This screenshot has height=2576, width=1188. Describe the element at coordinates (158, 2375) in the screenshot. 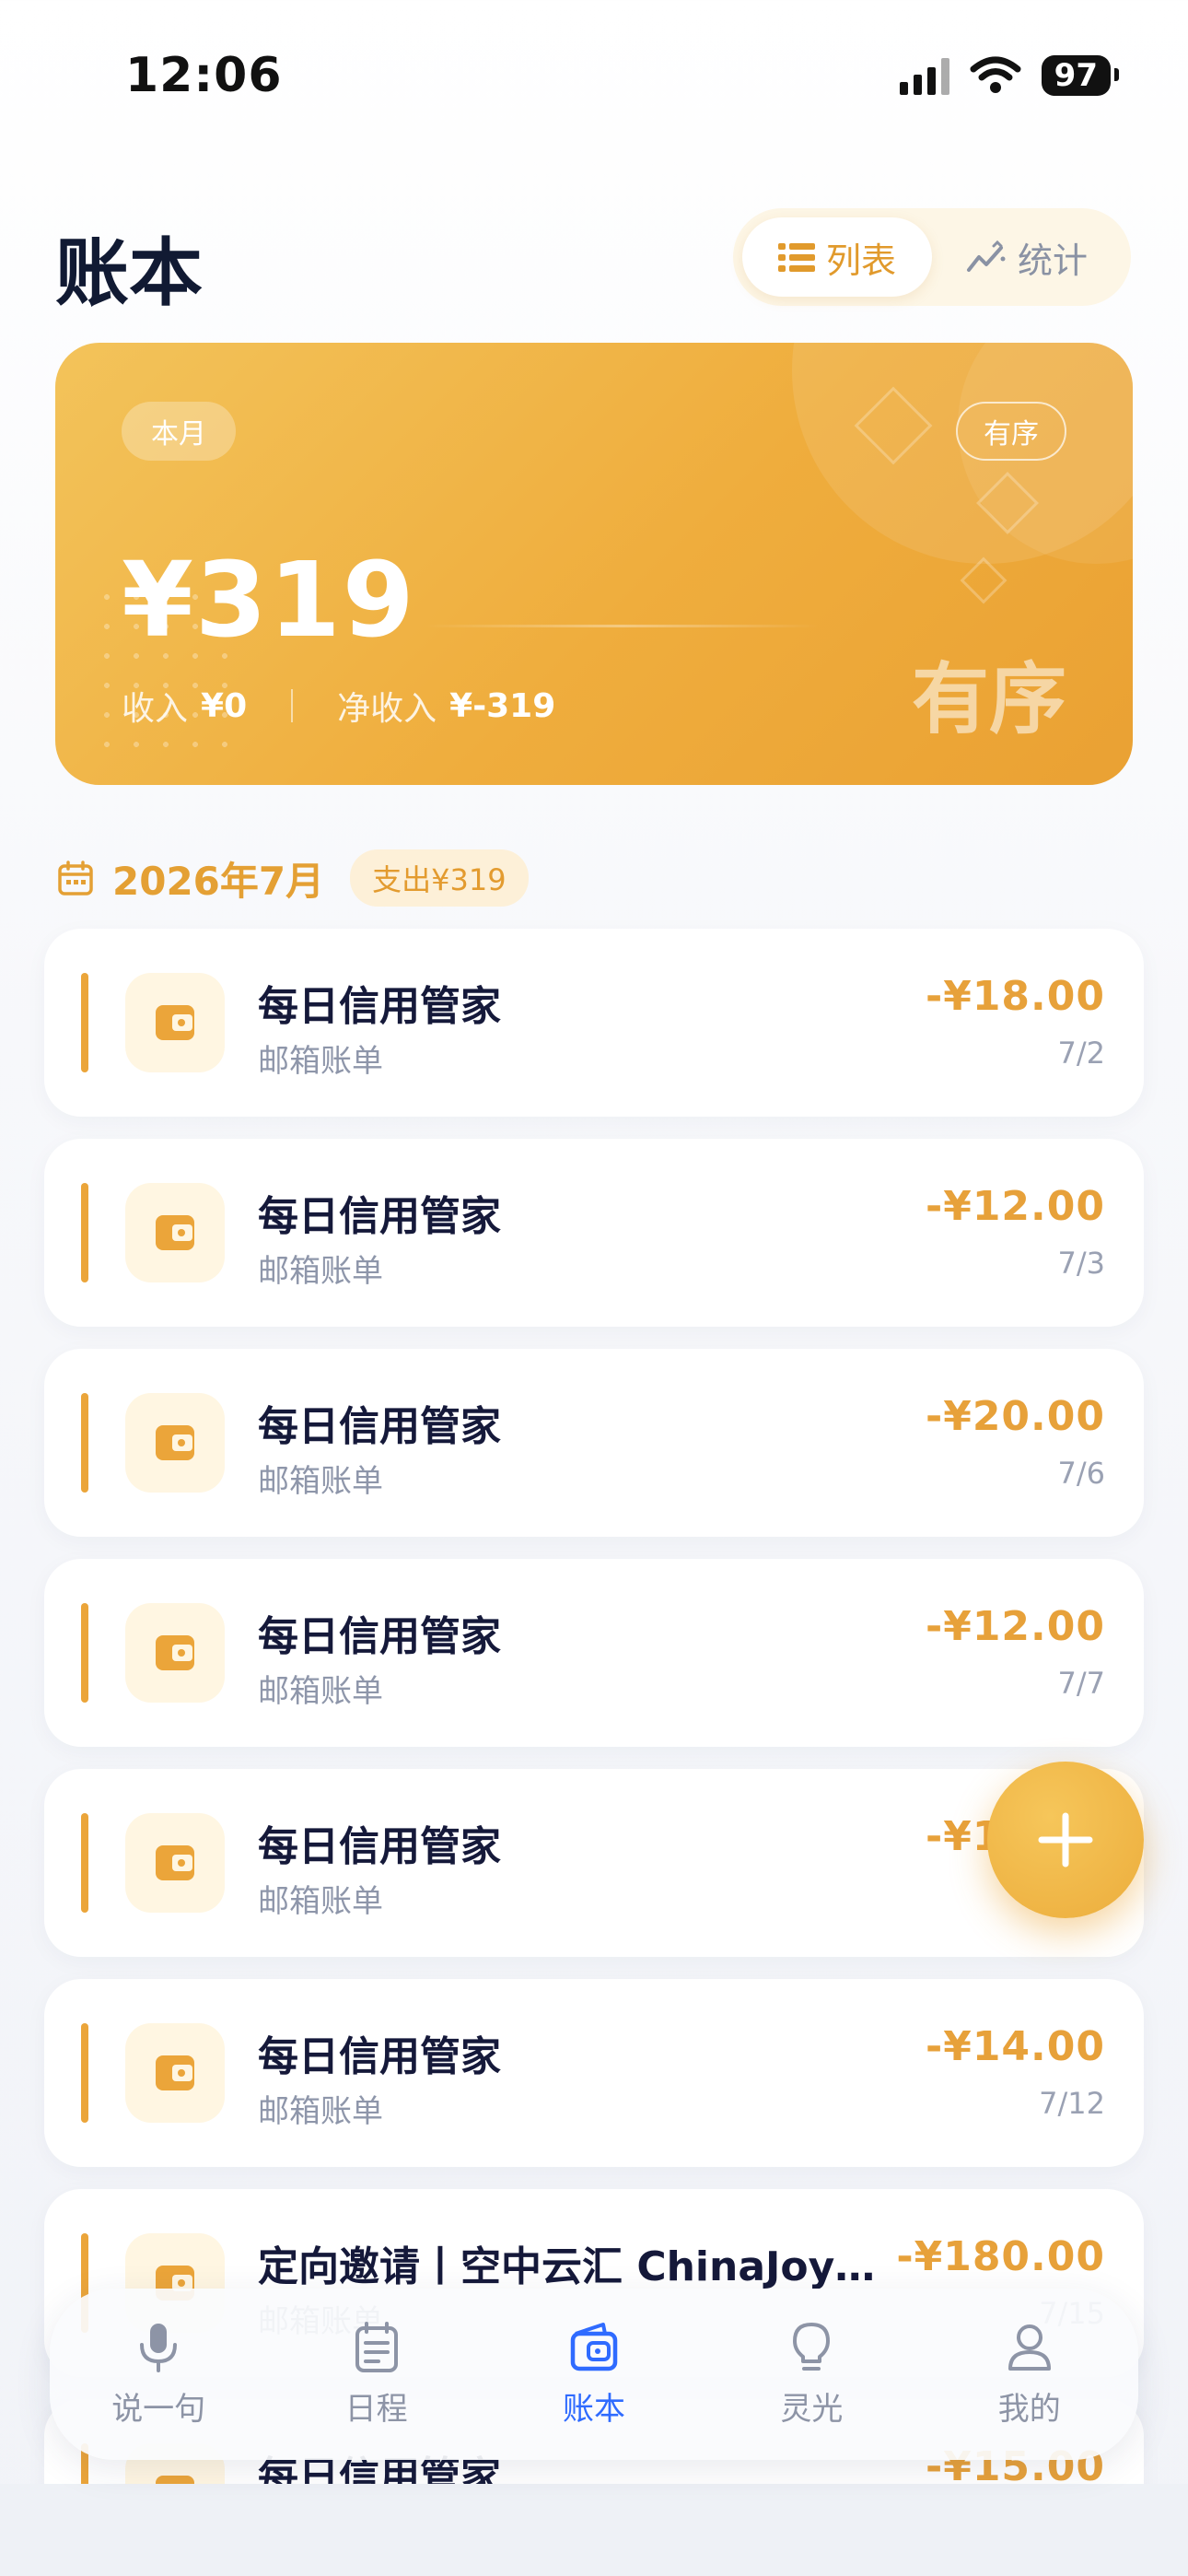

I see `nav-item-speak: 说一句` at that location.